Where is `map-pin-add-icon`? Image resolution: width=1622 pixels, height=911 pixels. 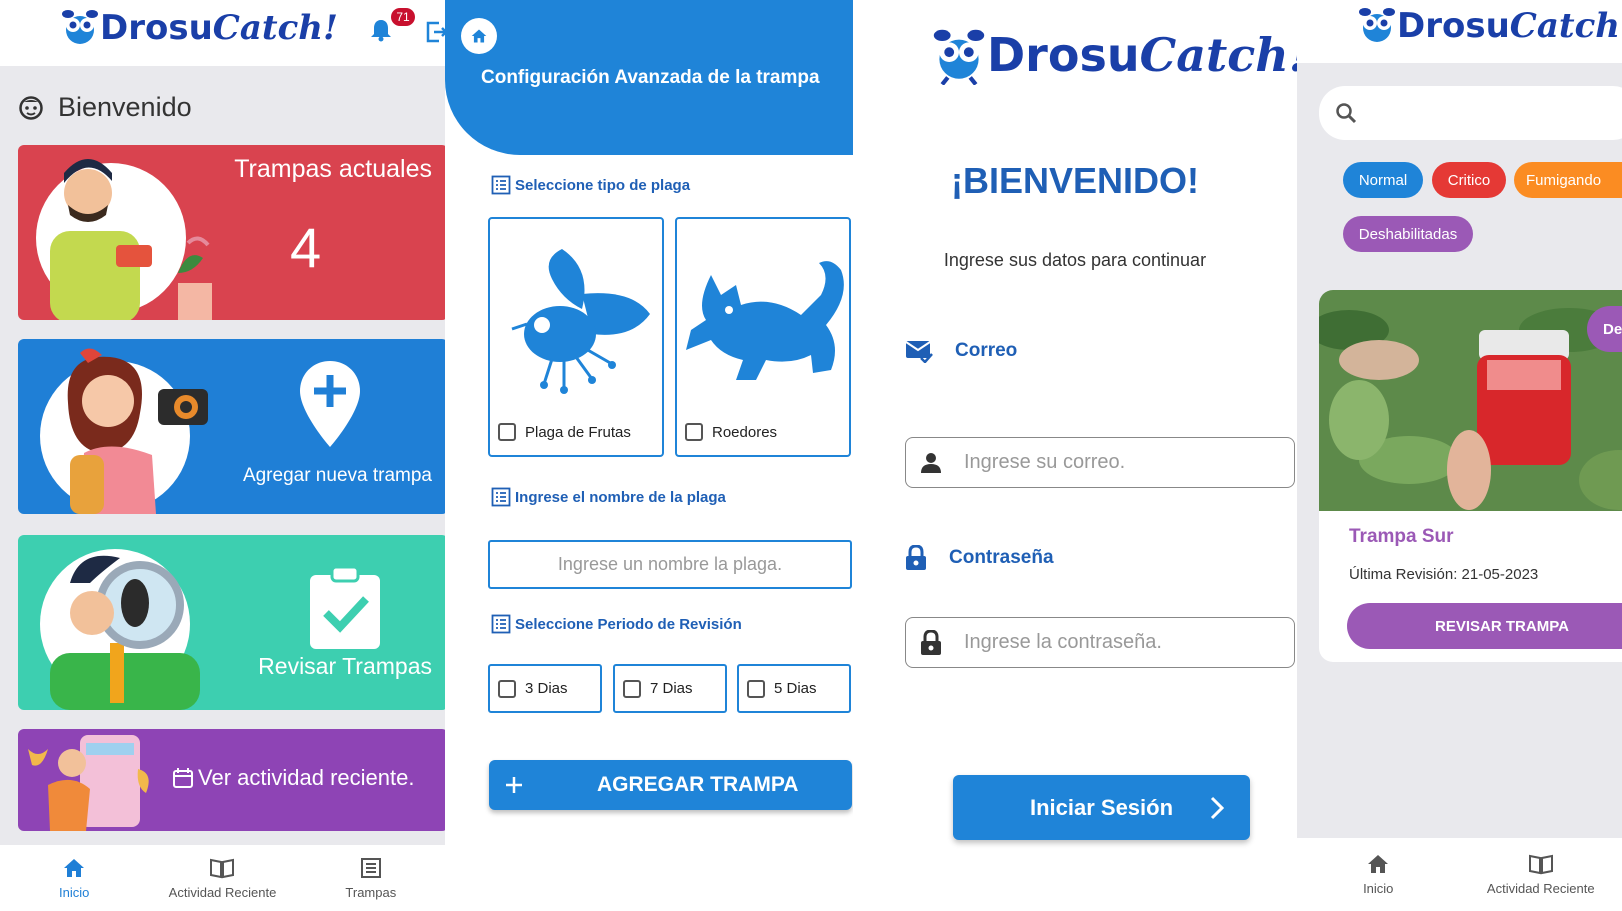
map-pin-add-icon is located at coordinates (330, 404).